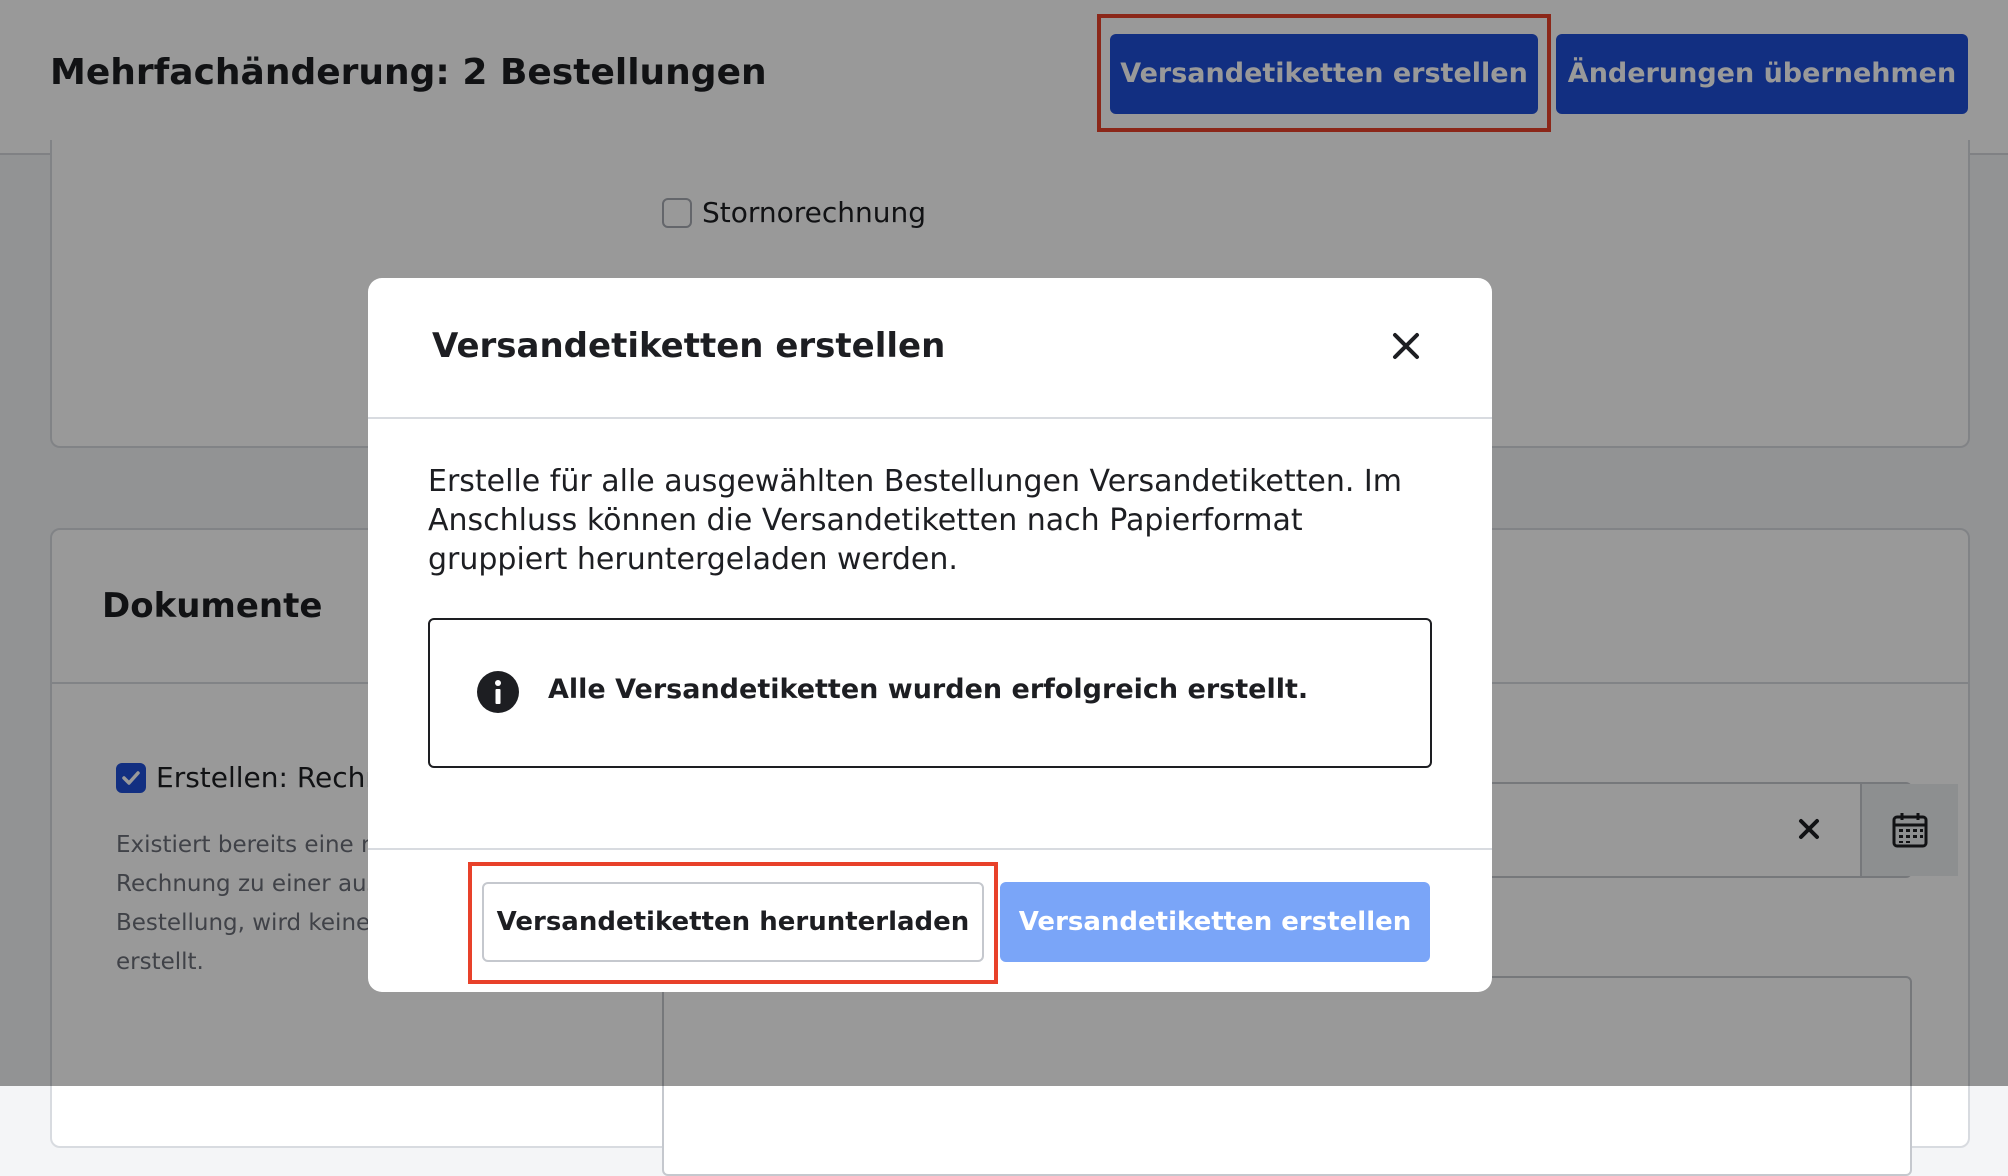 Image resolution: width=2008 pixels, height=1176 pixels. What do you see at coordinates (1215, 922) in the screenshot?
I see `create-labels-button-disabled: Versandetiketten erstellen` at bounding box center [1215, 922].